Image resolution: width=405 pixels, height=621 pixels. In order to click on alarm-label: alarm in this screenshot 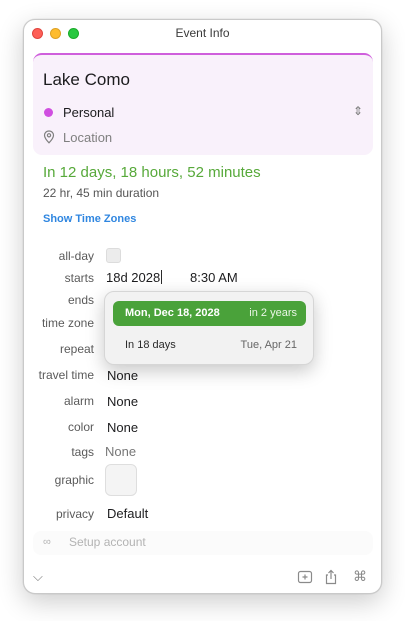, I will do `click(78, 401)`.